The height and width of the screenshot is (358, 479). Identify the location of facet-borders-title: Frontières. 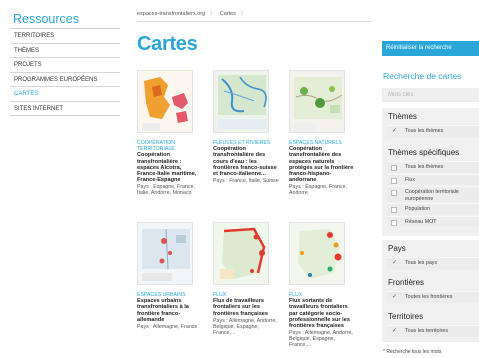
(406, 282).